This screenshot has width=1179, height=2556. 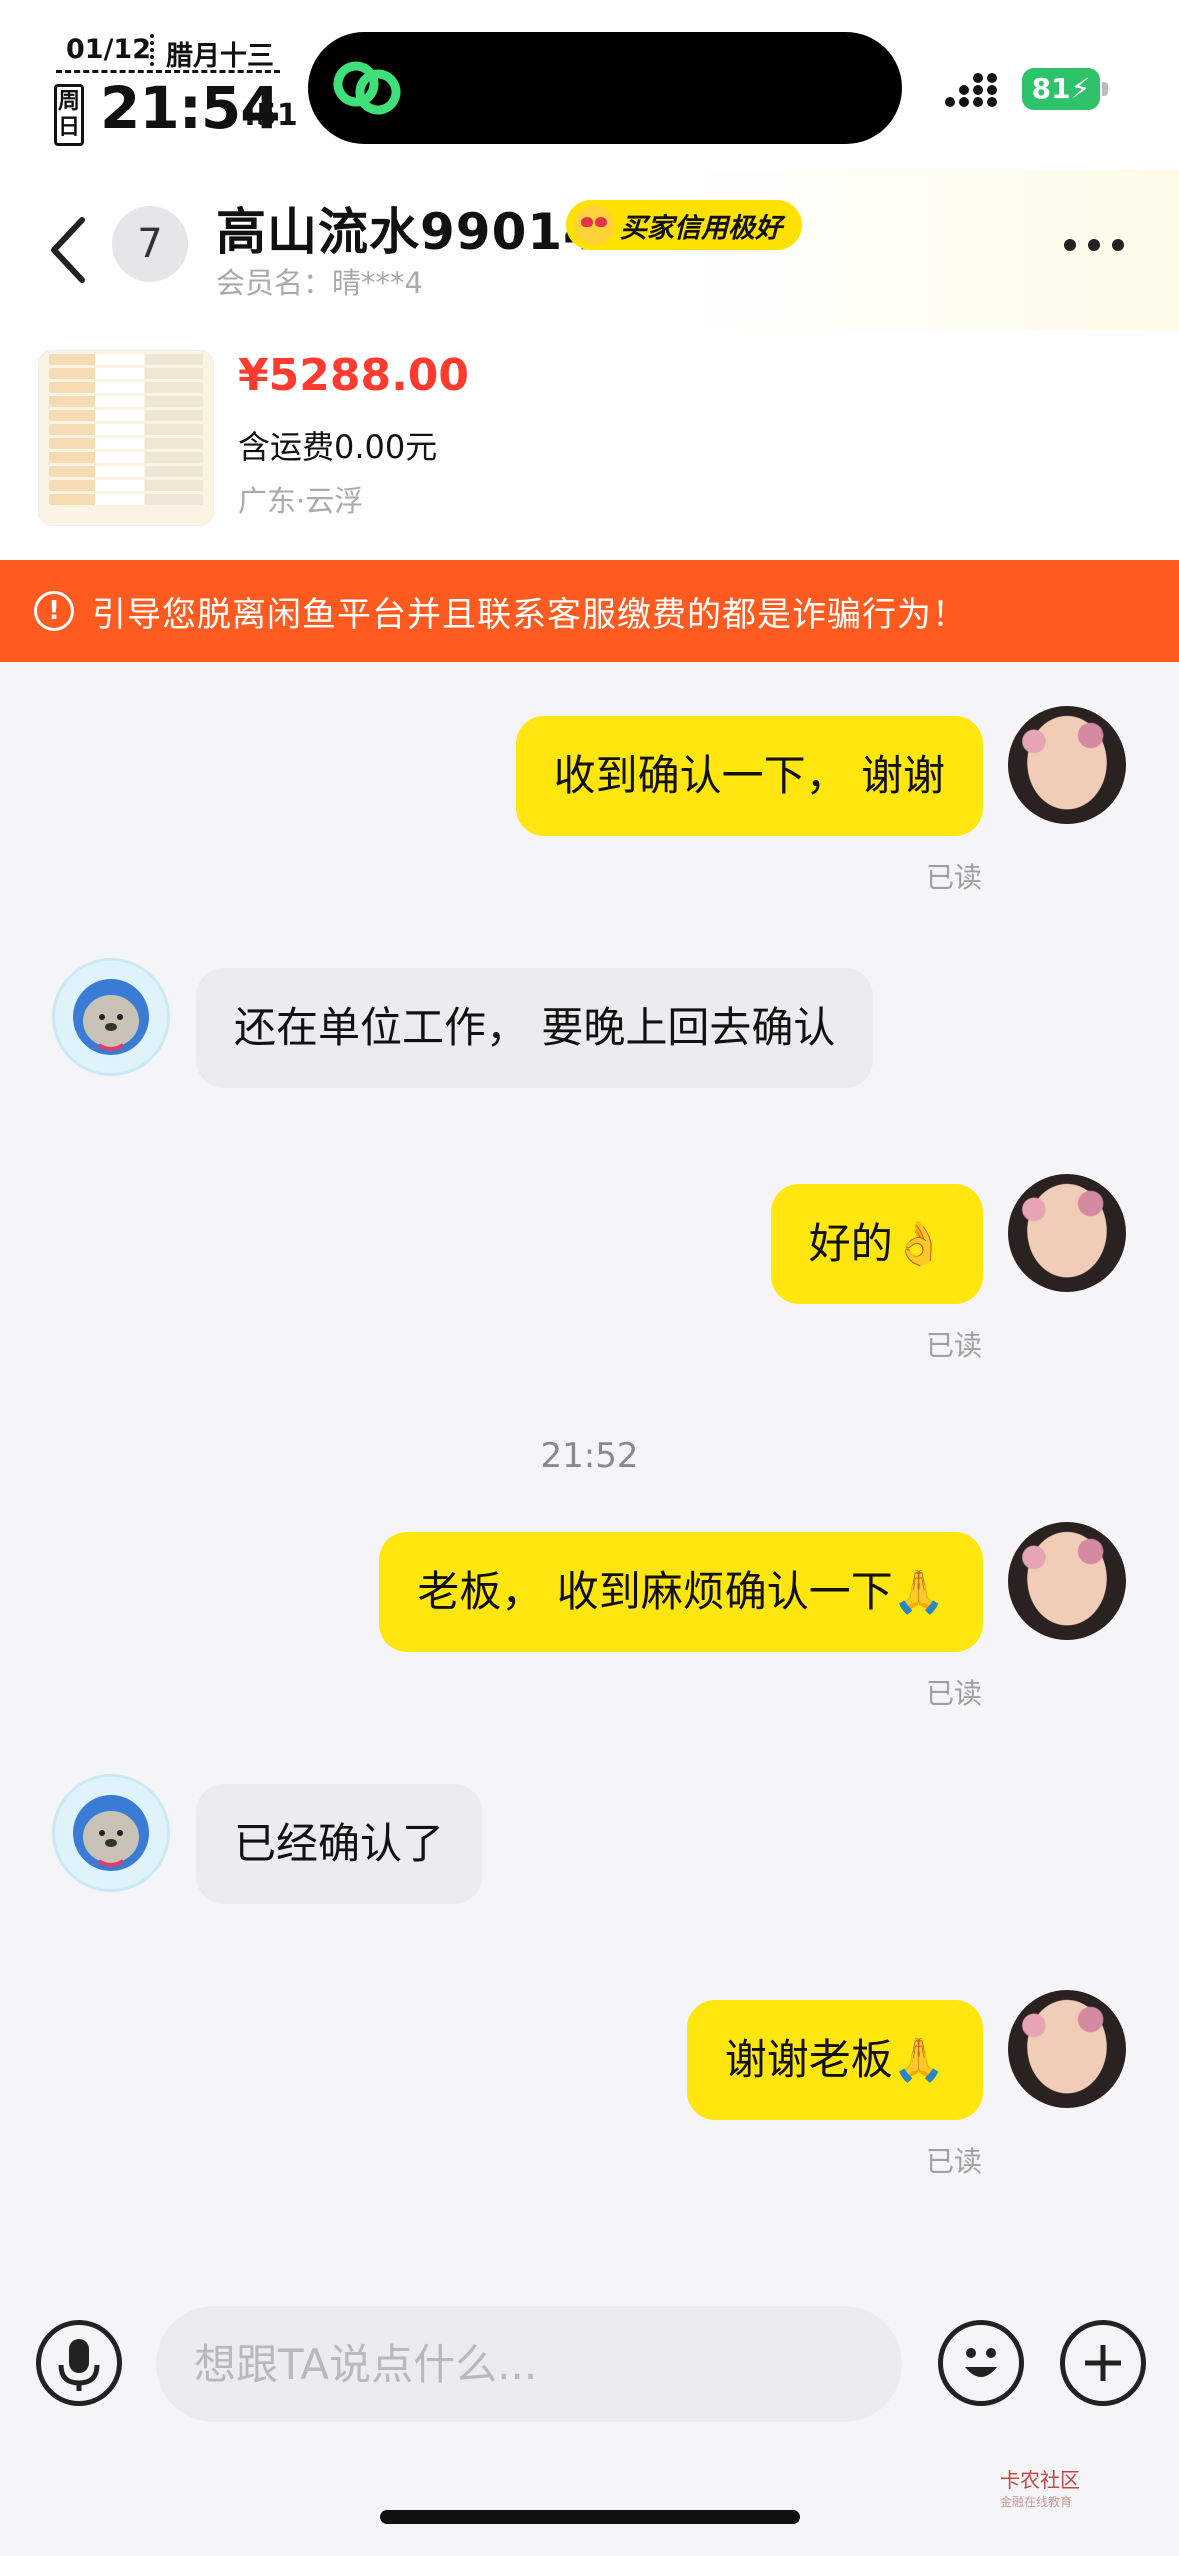 I want to click on item-shipping: 含运费0.00元, so click(x=338, y=447).